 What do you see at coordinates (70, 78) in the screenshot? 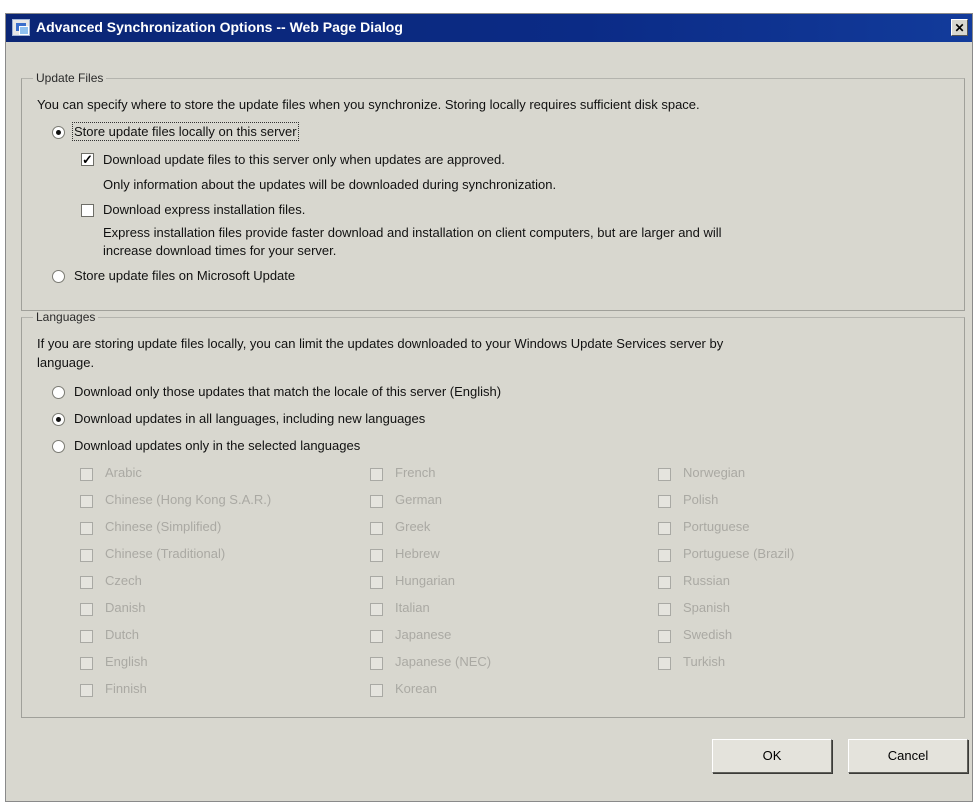
I see `update-files-legend: Update Files` at bounding box center [70, 78].